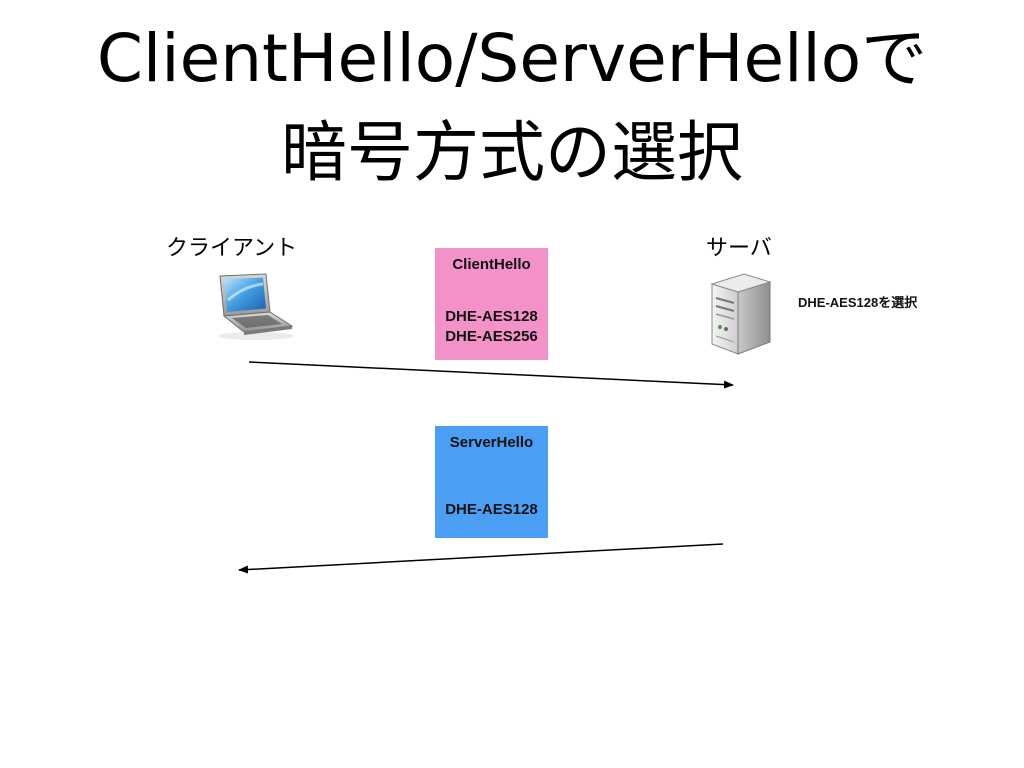 The image size is (1024, 768). I want to click on server-hello-box: ServerHello DHE-AES128, so click(491, 482).